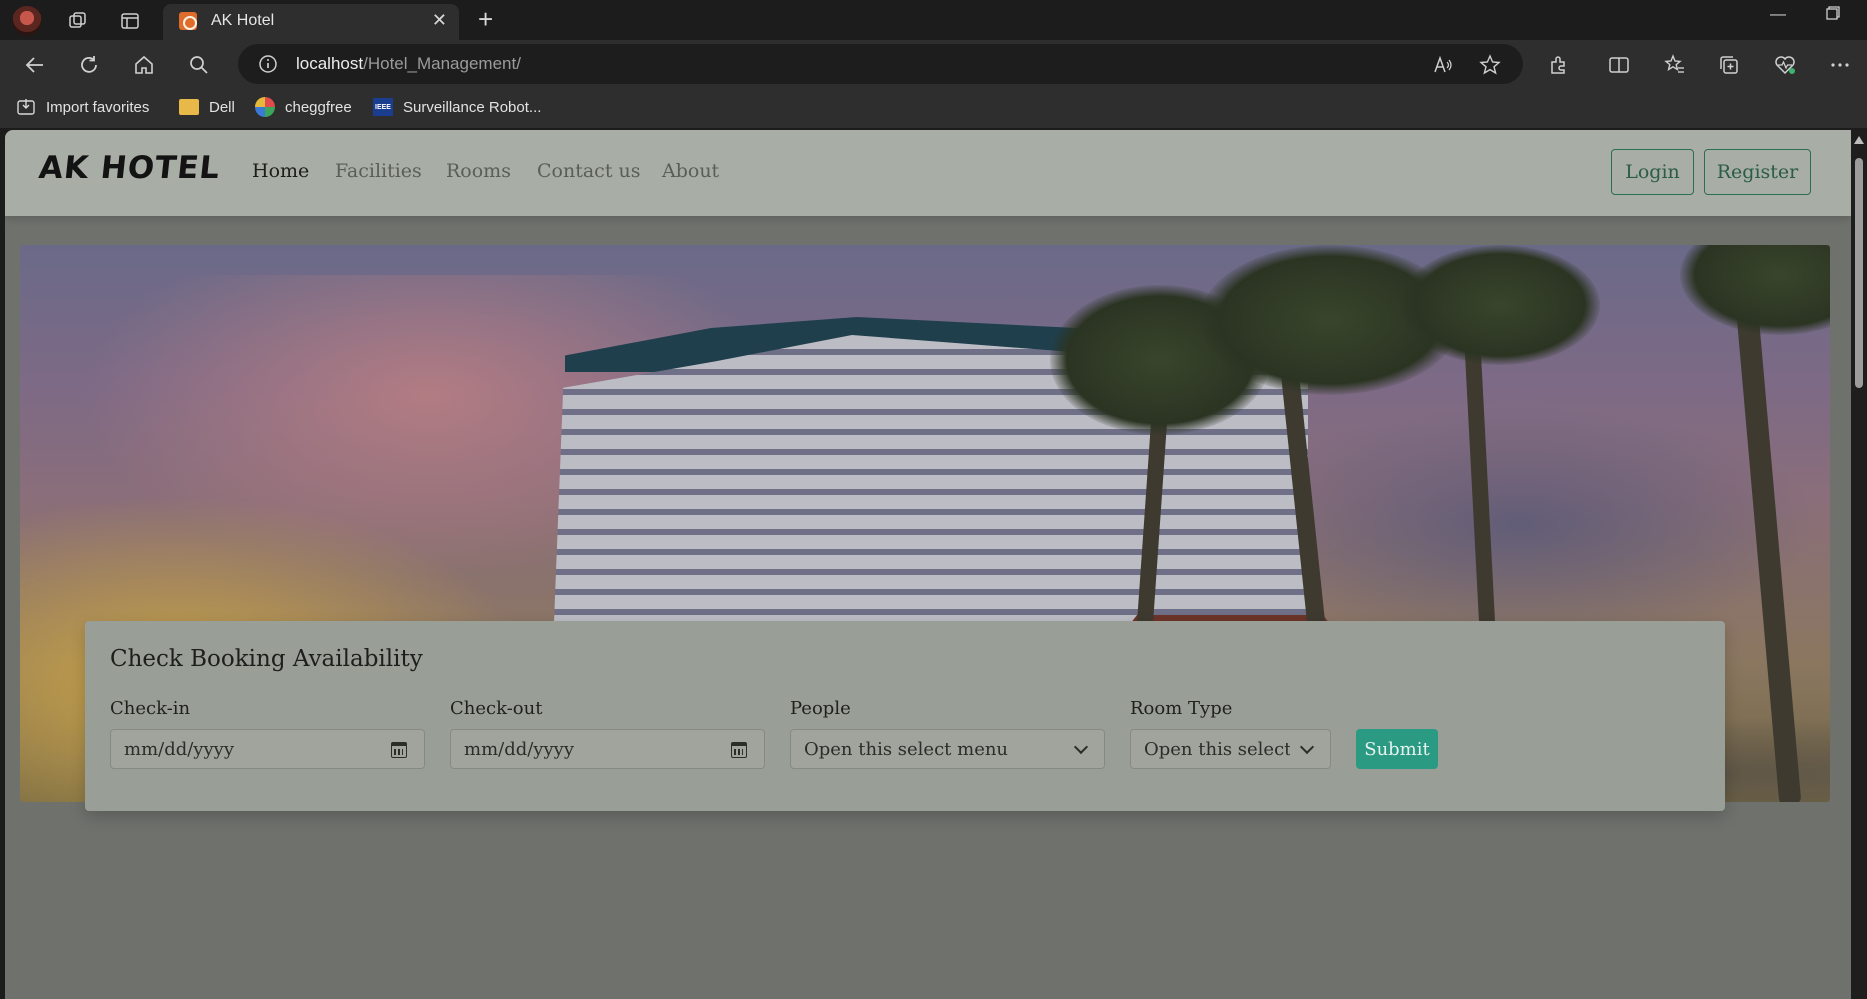 The width and height of the screenshot is (1867, 999). What do you see at coordinates (243, 20) in the screenshot?
I see `tab-title: AK Hotel` at bounding box center [243, 20].